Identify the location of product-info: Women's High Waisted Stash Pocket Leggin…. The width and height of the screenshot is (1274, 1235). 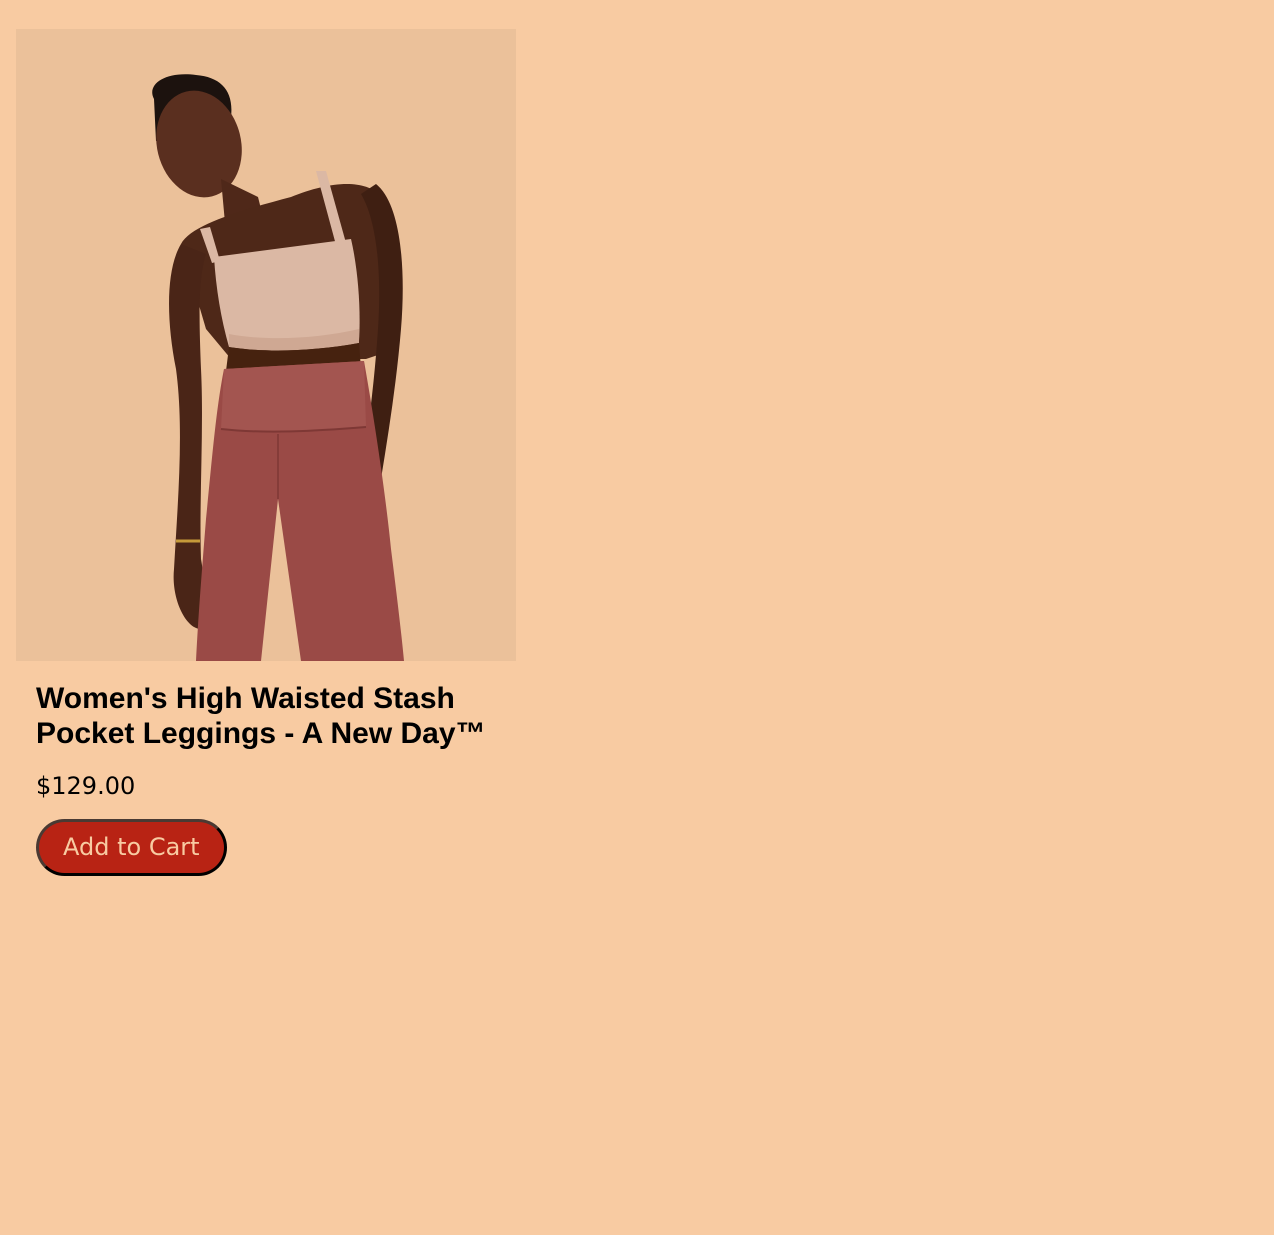
(266, 778).